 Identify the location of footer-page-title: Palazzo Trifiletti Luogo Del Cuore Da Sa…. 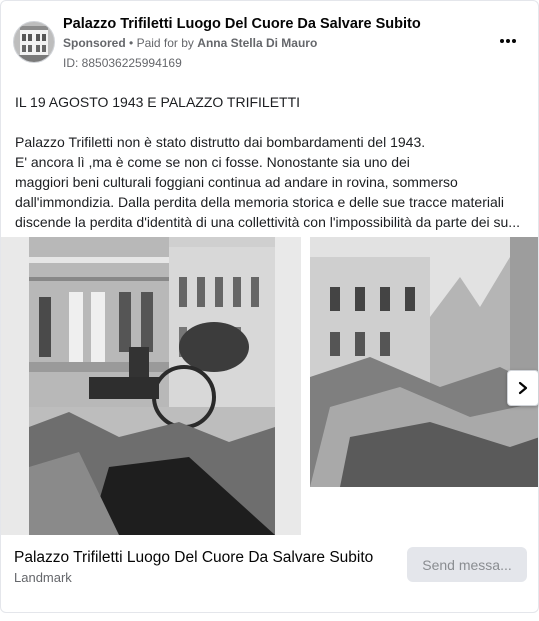
(193, 558).